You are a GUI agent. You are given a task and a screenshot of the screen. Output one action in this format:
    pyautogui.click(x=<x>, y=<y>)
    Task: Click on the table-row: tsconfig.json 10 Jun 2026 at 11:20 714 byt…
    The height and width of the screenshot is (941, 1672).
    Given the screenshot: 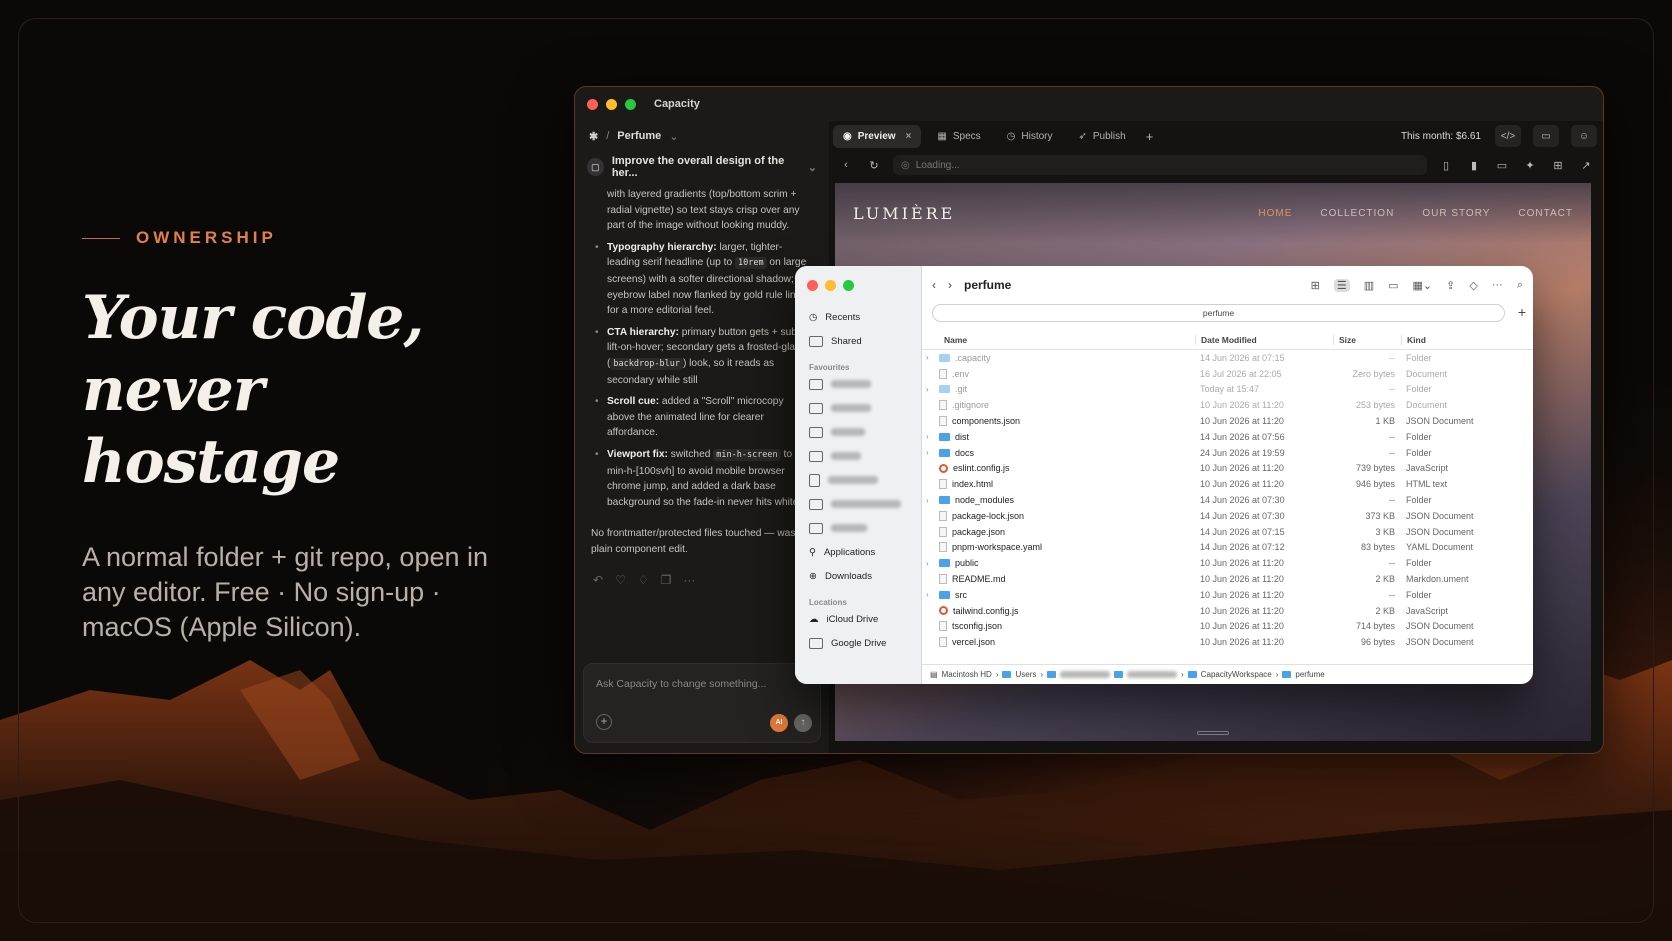 What is the action you would take?
    pyautogui.click(x=1227, y=627)
    